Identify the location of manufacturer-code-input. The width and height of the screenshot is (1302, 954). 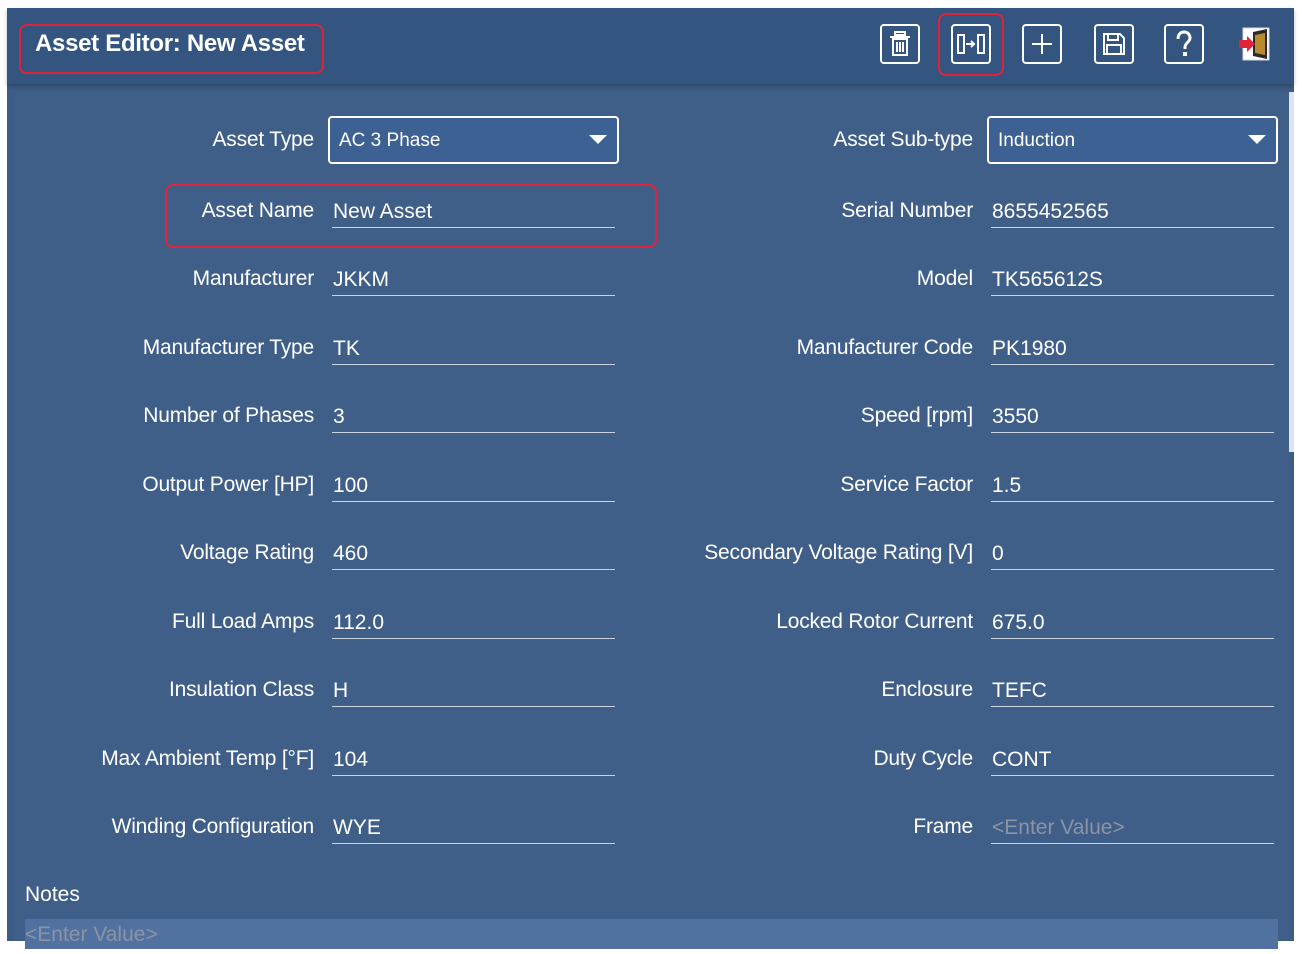
(1132, 348).